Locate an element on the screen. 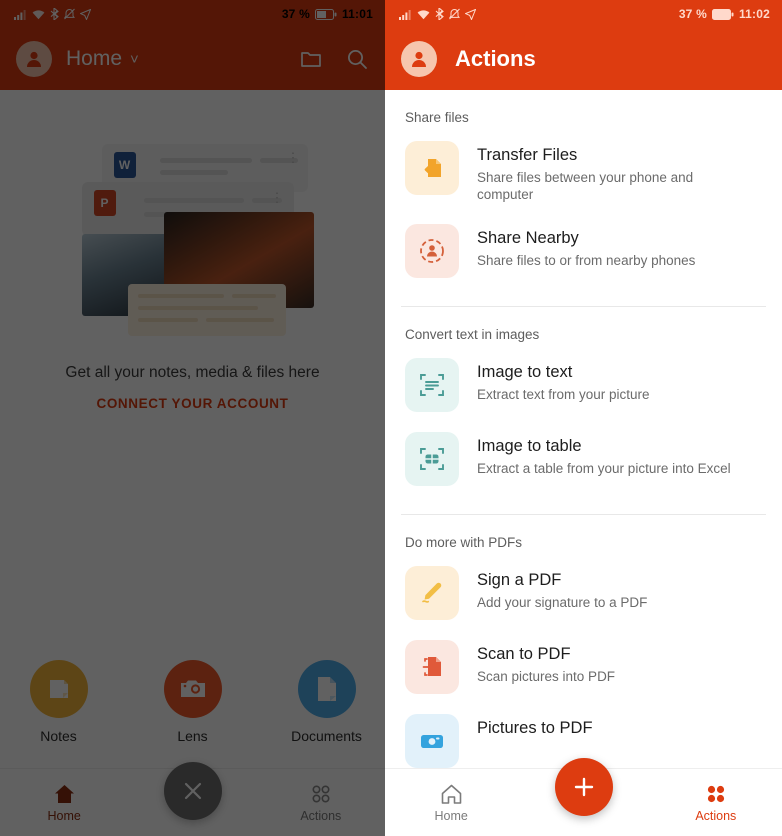 The width and height of the screenshot is (782, 836). home-app-bar: Home ˅ is located at coordinates (192, 59).